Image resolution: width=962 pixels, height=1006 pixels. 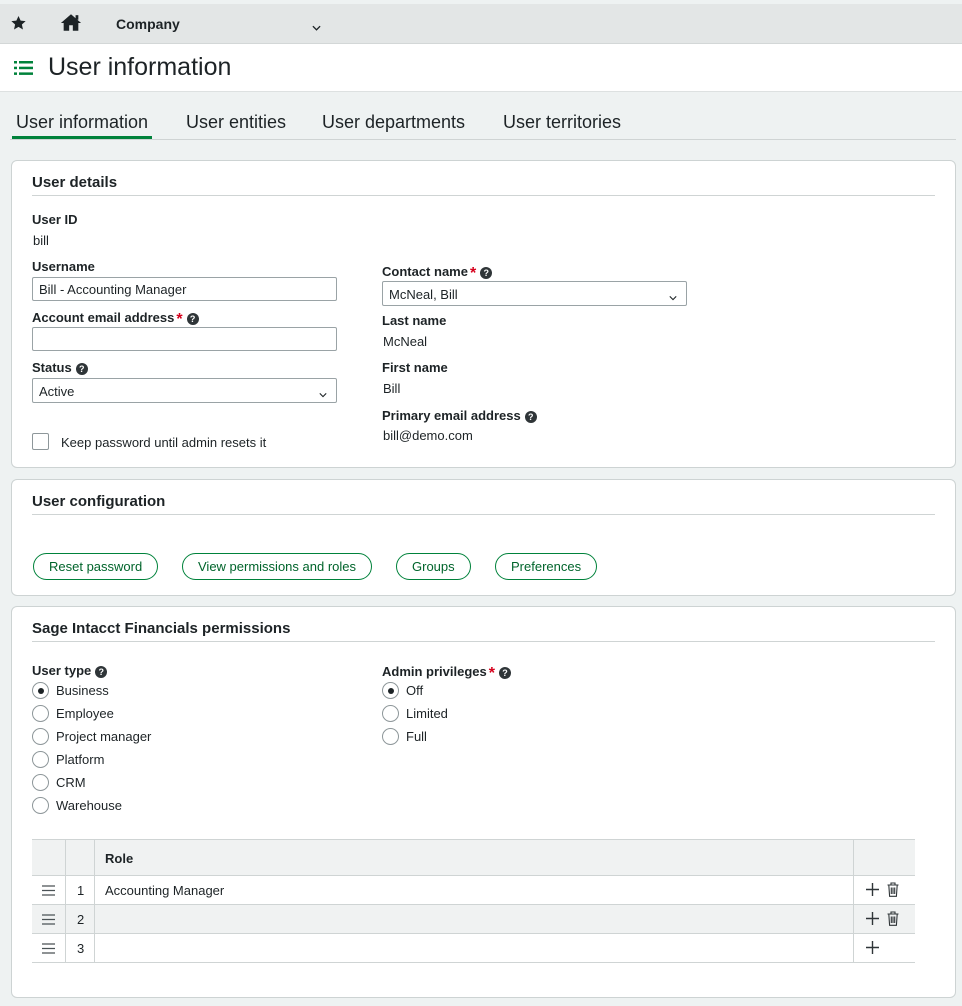 What do you see at coordinates (277, 566) in the screenshot?
I see `view-permissions-button: View permissions and roles` at bounding box center [277, 566].